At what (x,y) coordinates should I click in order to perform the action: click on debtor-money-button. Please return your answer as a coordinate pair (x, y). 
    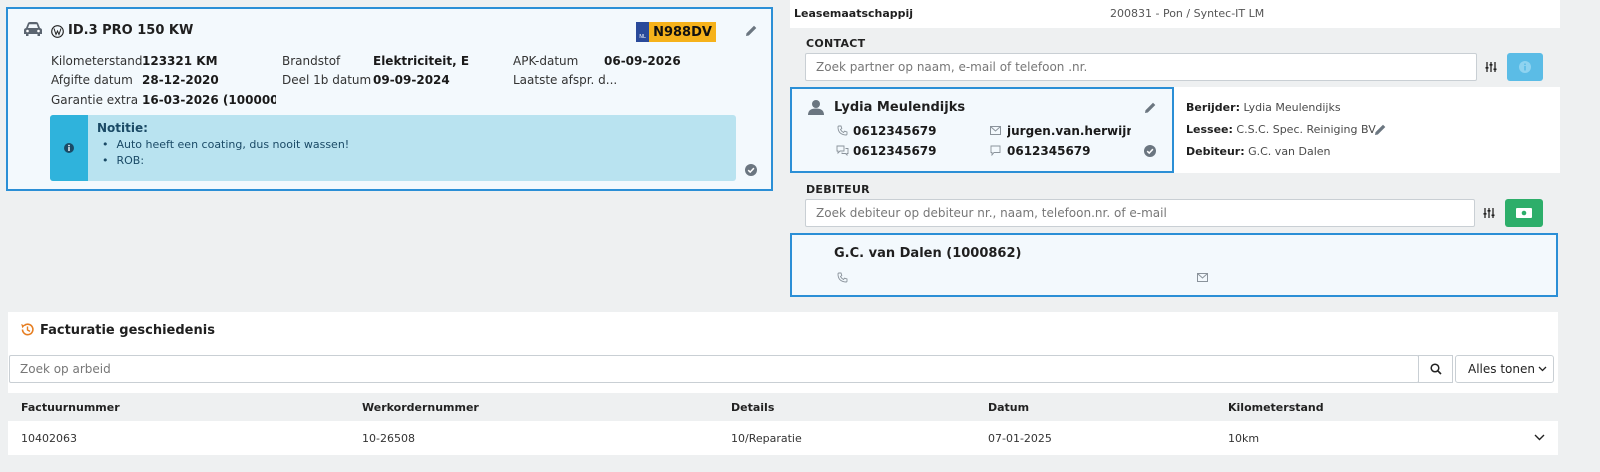
    Looking at the image, I should click on (1524, 213).